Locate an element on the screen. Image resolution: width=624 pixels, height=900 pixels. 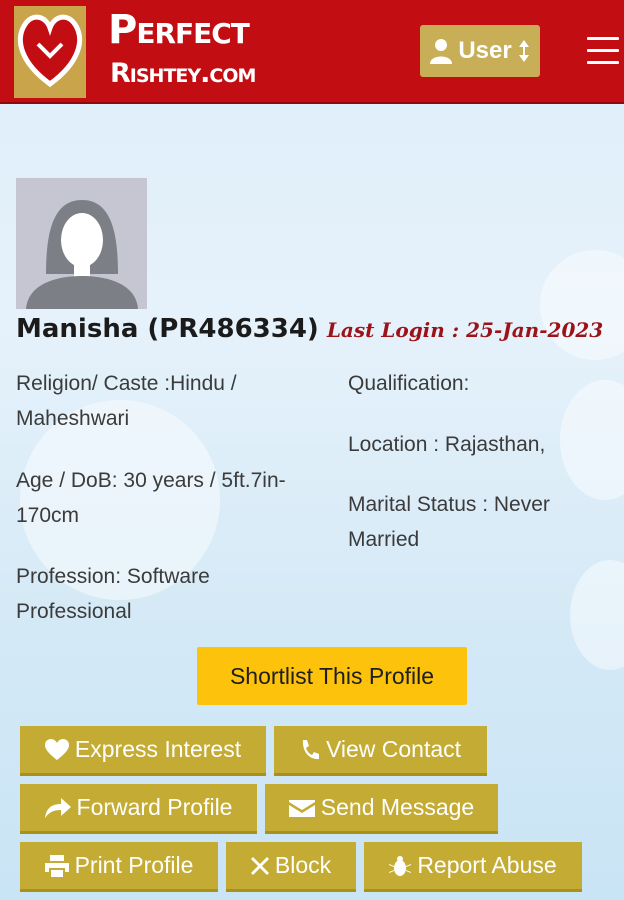
send-message-label: Send Message is located at coordinates (397, 807).